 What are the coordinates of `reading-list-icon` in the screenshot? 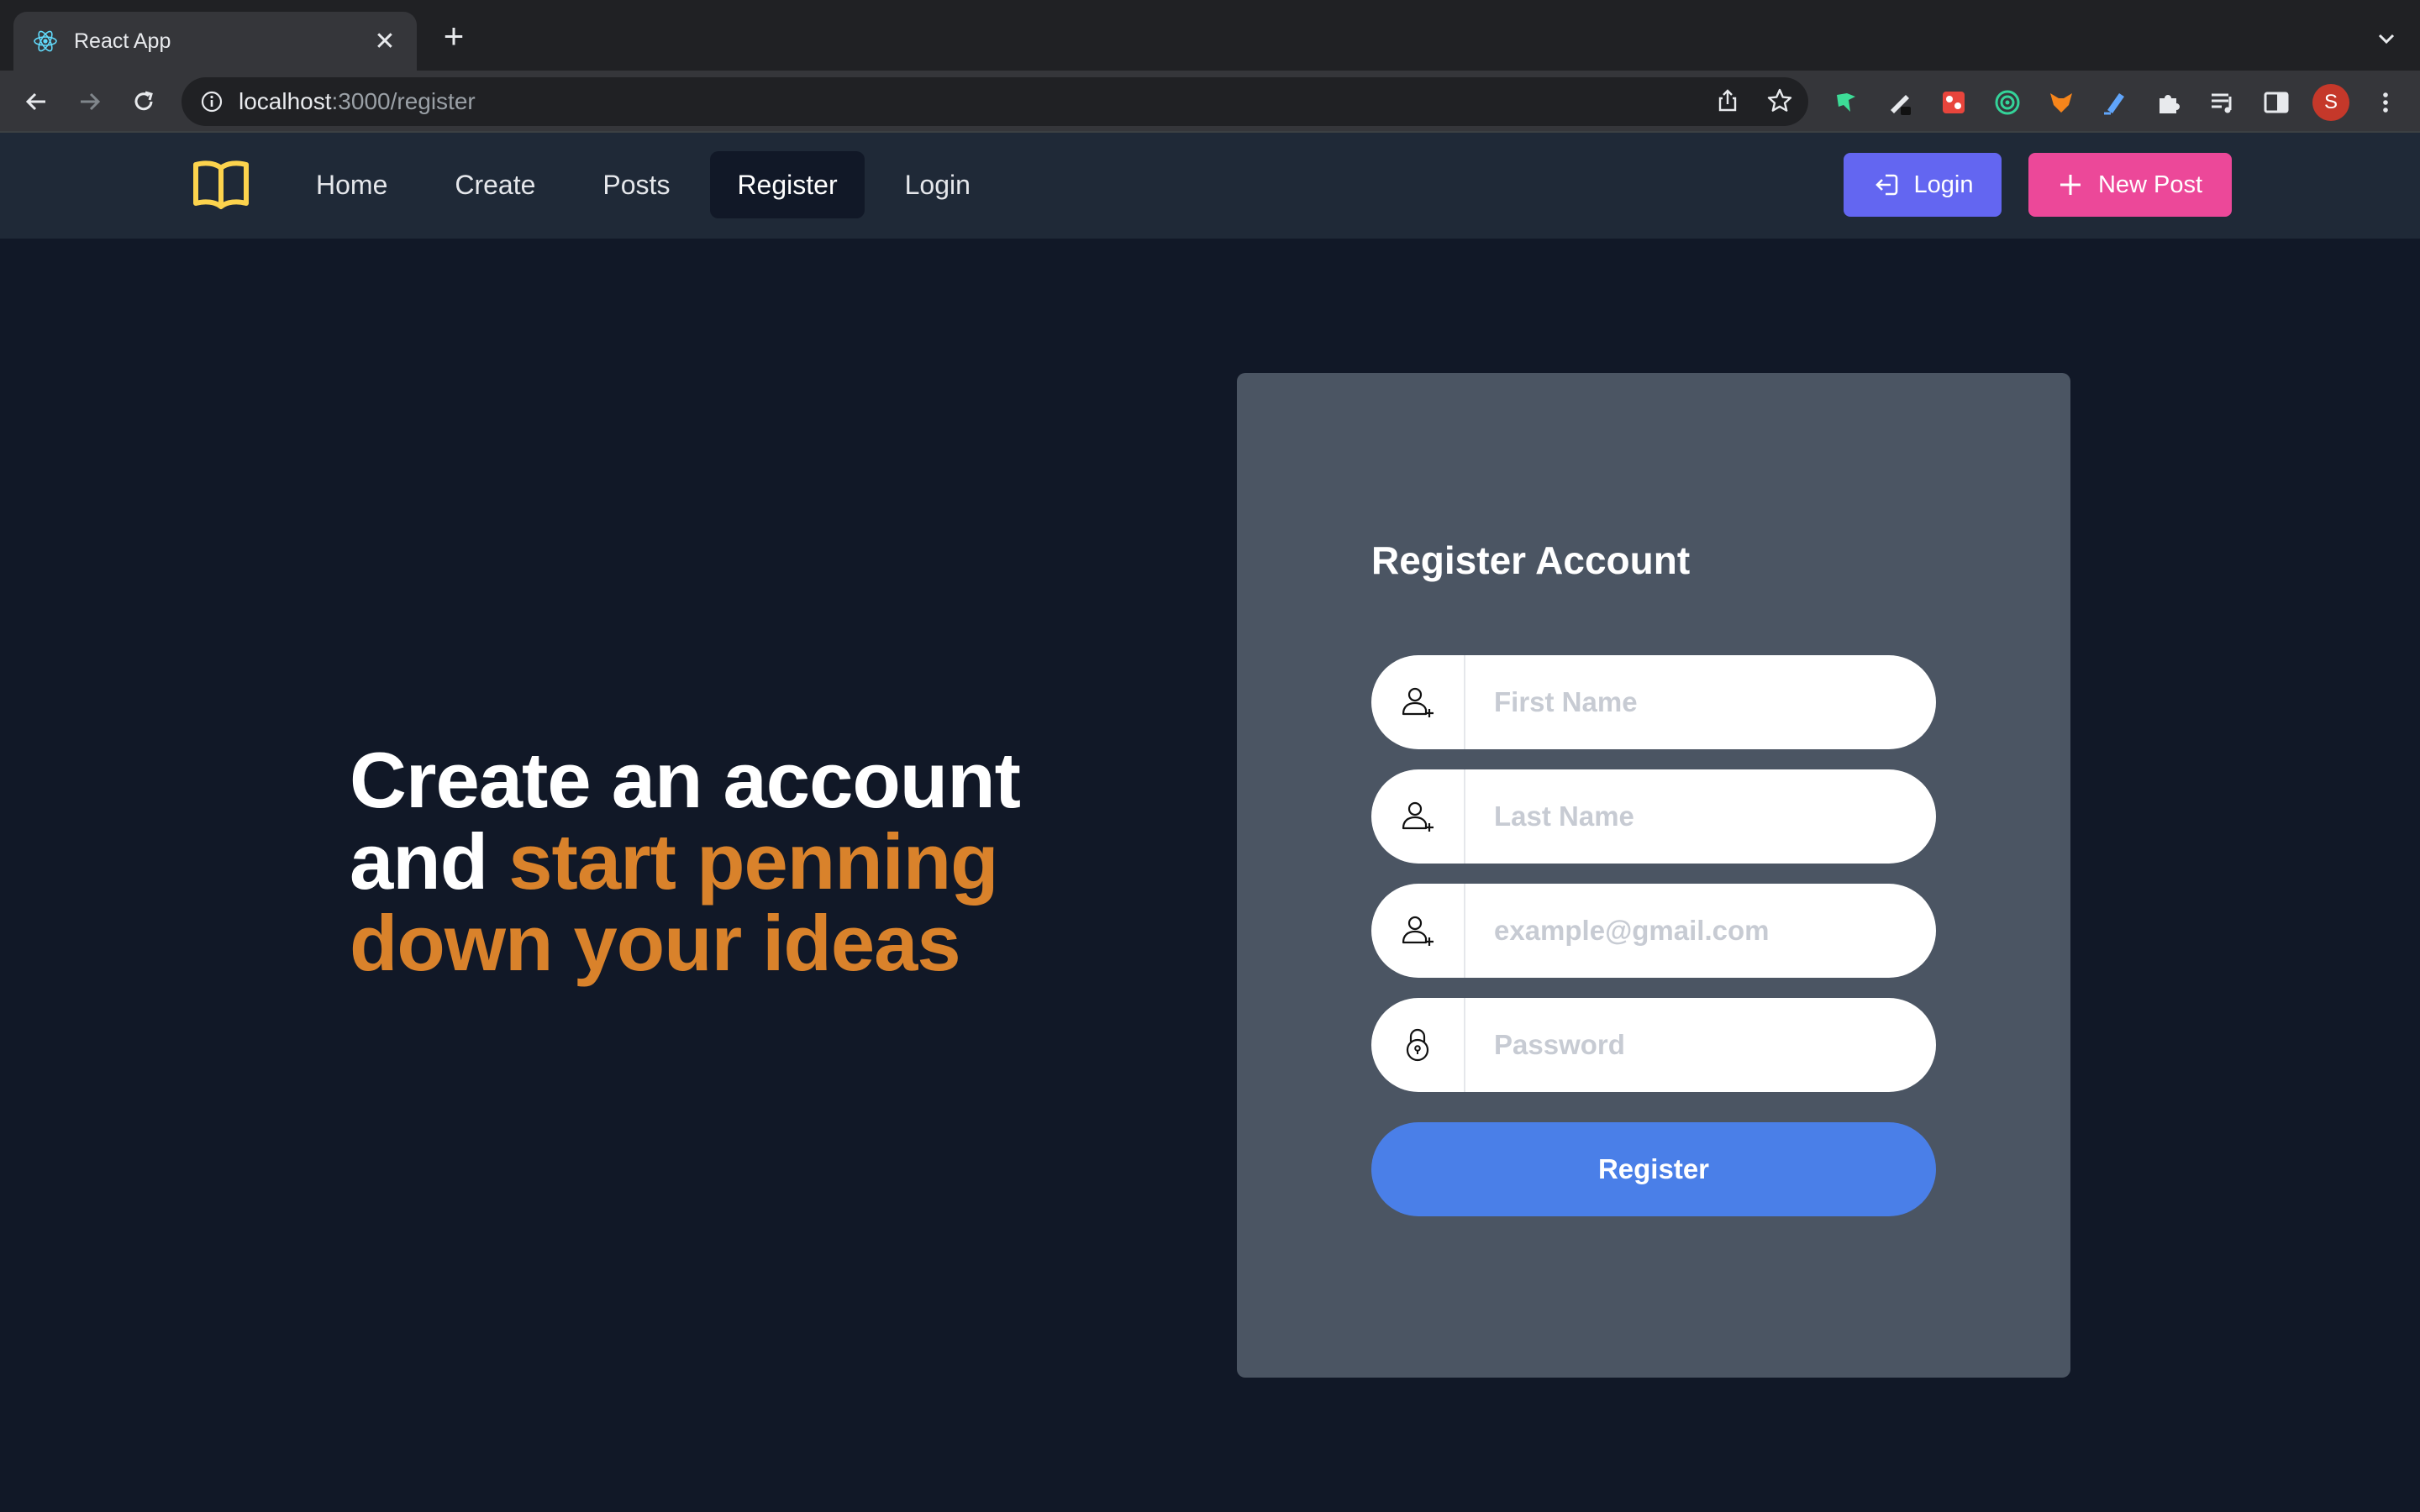 It's located at (2222, 102).